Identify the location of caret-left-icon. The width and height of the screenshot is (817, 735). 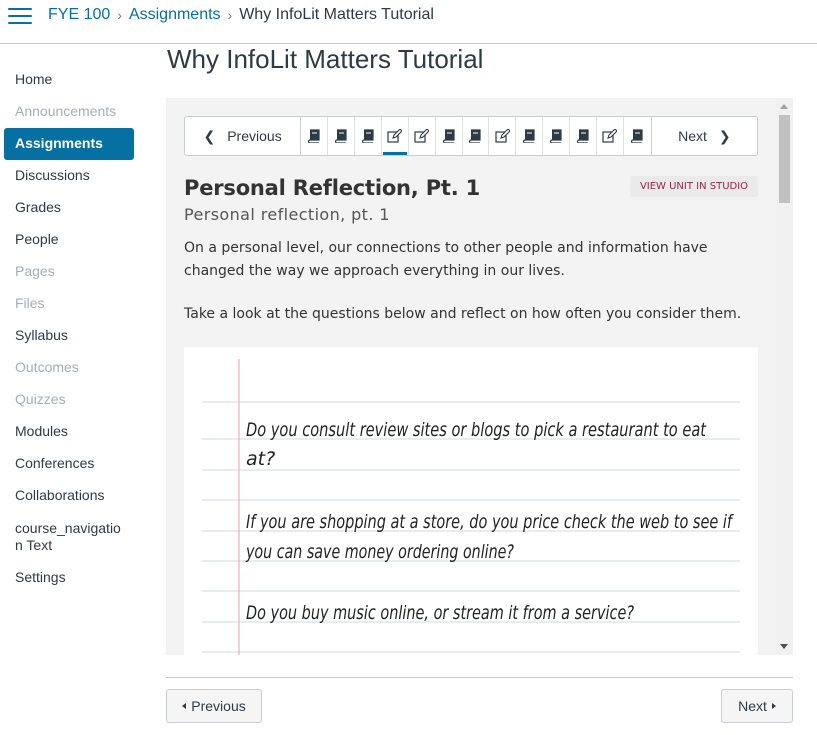
(184, 706).